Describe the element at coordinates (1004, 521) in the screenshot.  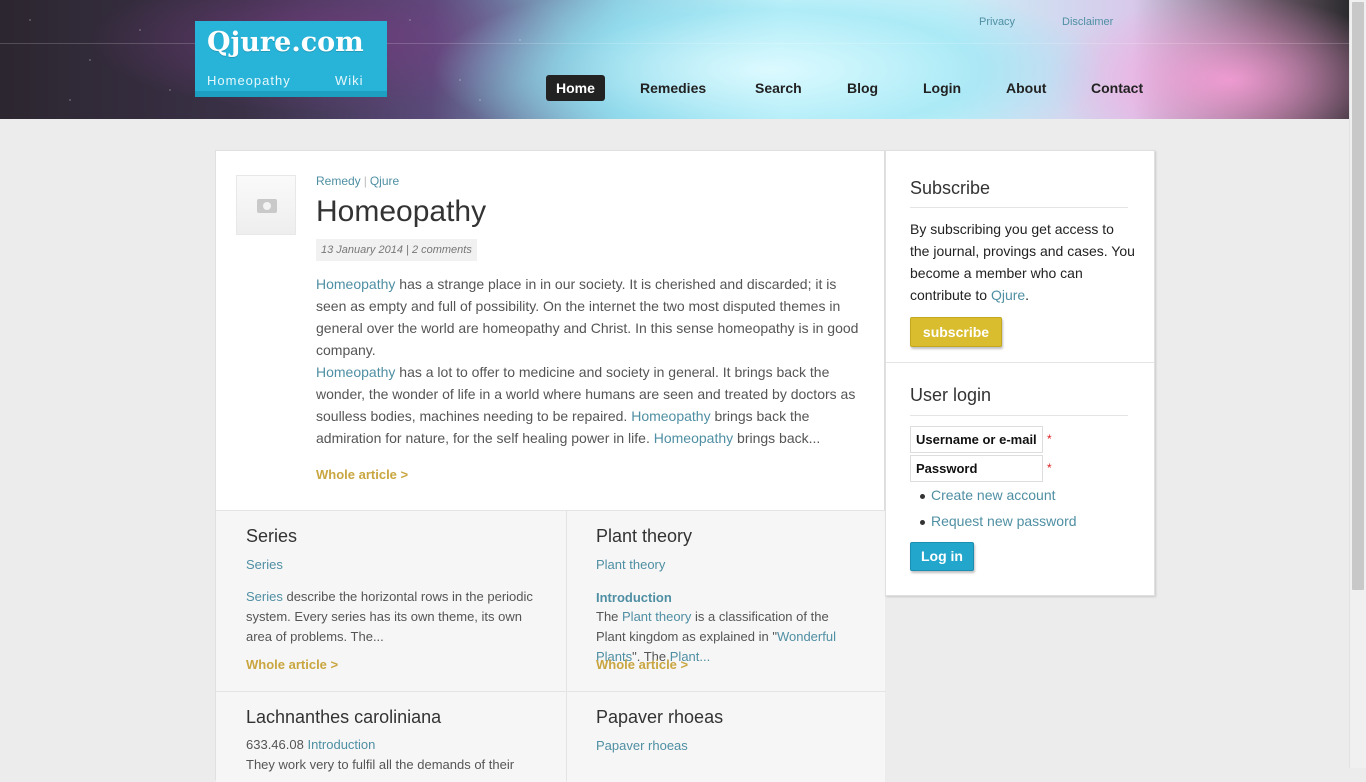
I see `request-password-link: Request new password` at that location.